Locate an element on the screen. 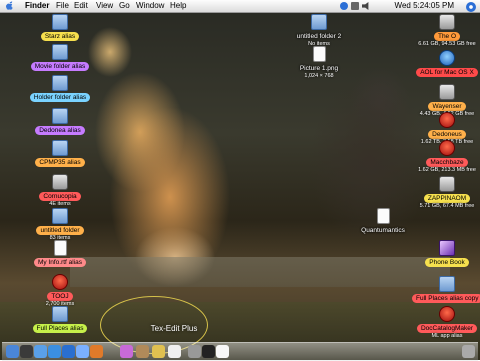 The image size is (480, 361). desktop-icon-label: ZAPPINAOM is located at coordinates (447, 198).